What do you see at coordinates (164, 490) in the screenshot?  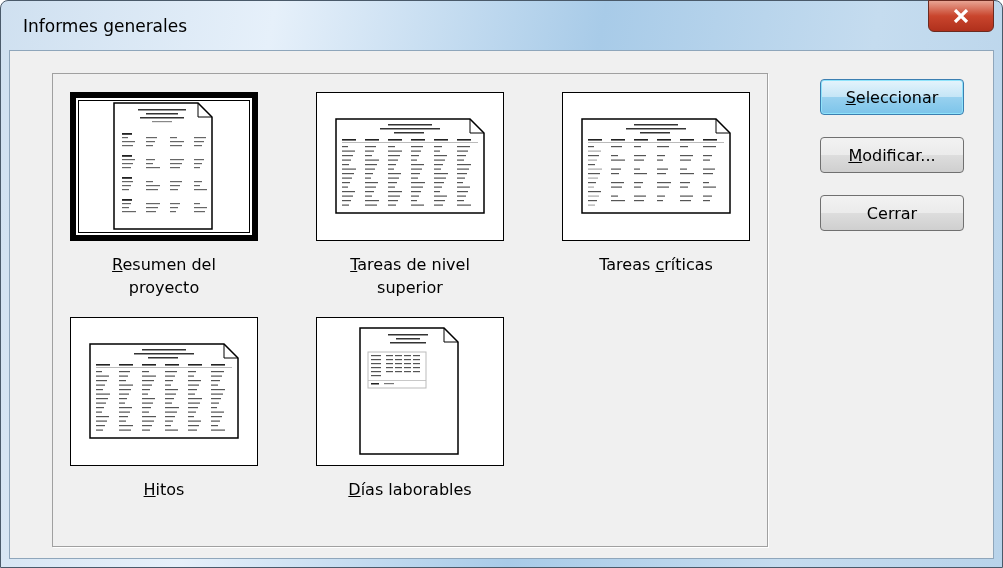 I see `report-label: Hitos` at bounding box center [164, 490].